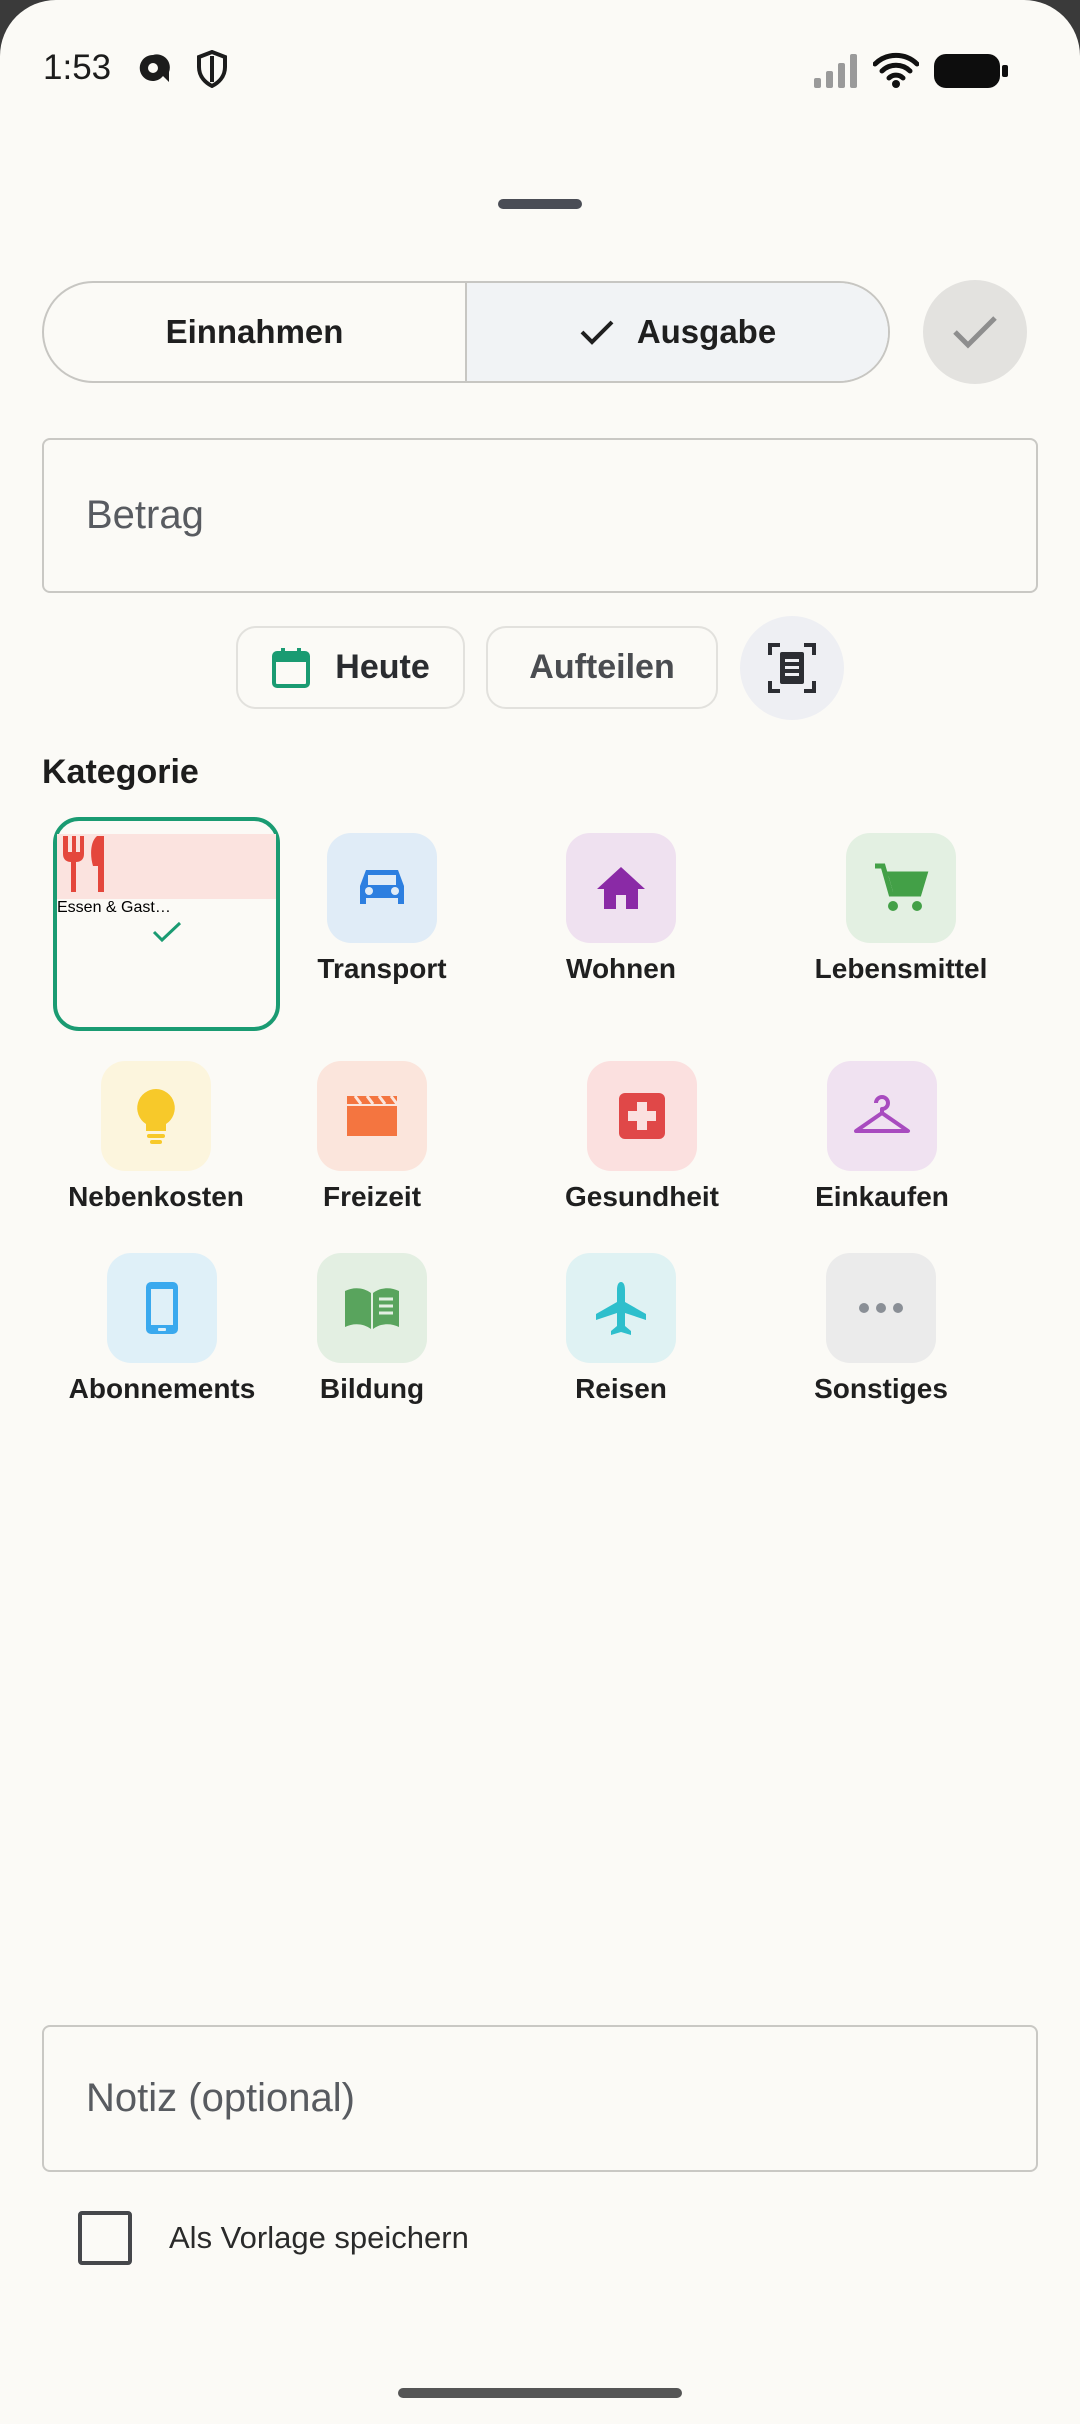 The height and width of the screenshot is (2424, 1080). What do you see at coordinates (621, 1308) in the screenshot?
I see `airplane-icon` at bounding box center [621, 1308].